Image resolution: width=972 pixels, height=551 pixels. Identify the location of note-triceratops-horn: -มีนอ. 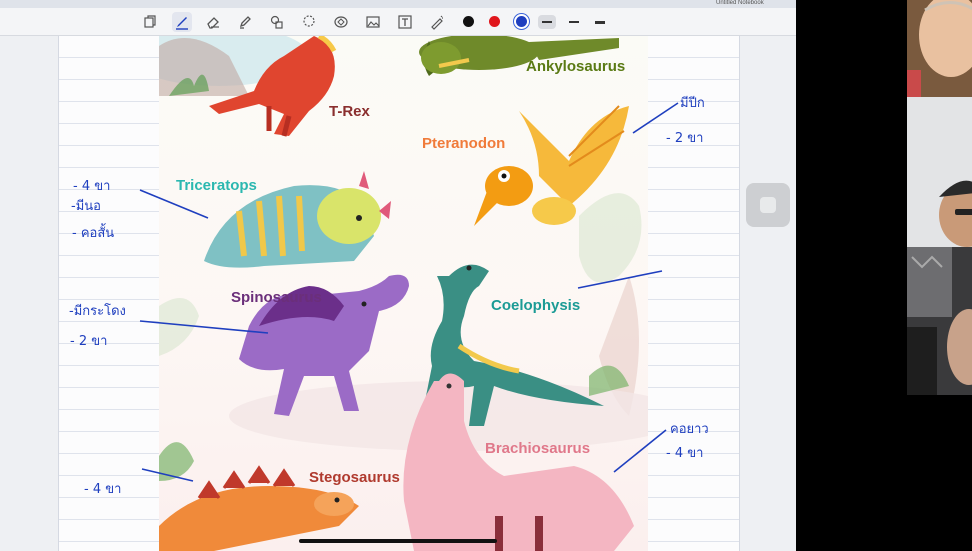
(86, 206).